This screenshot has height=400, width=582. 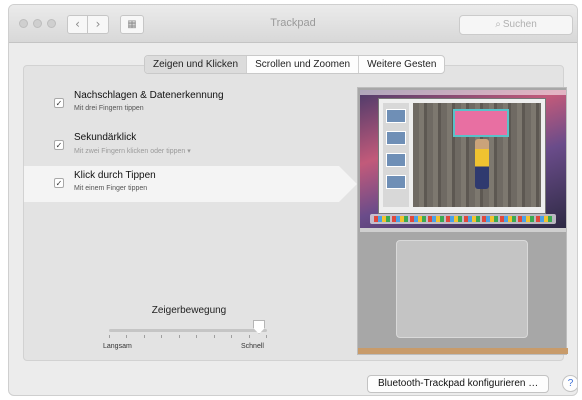 What do you see at coordinates (132, 151) in the screenshot?
I see `secondary-click-mode-popup: Mit zwei Fingern klicken oder tippen ▾` at bounding box center [132, 151].